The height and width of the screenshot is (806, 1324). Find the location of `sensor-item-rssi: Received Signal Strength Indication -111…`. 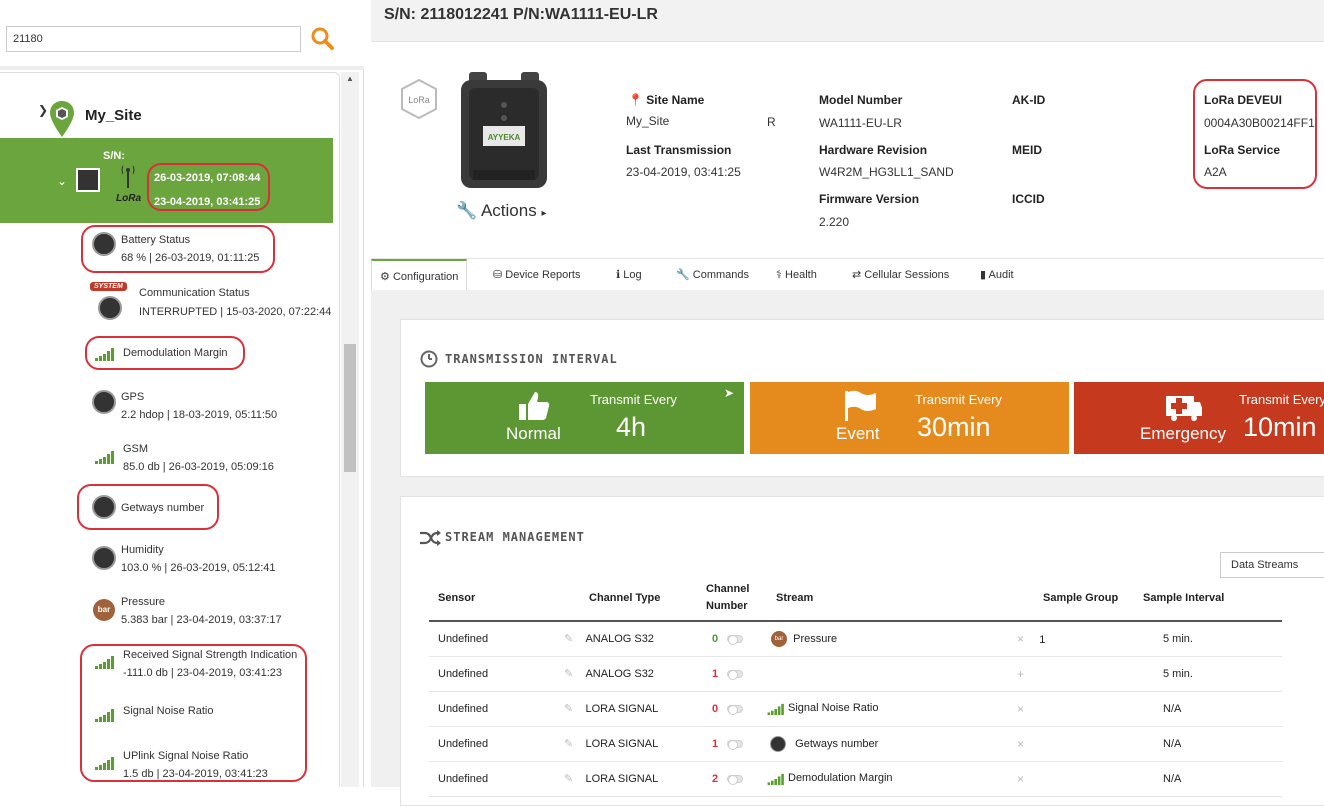

sensor-item-rssi: Received Signal Strength Indication -111… is located at coordinates (169, 670).